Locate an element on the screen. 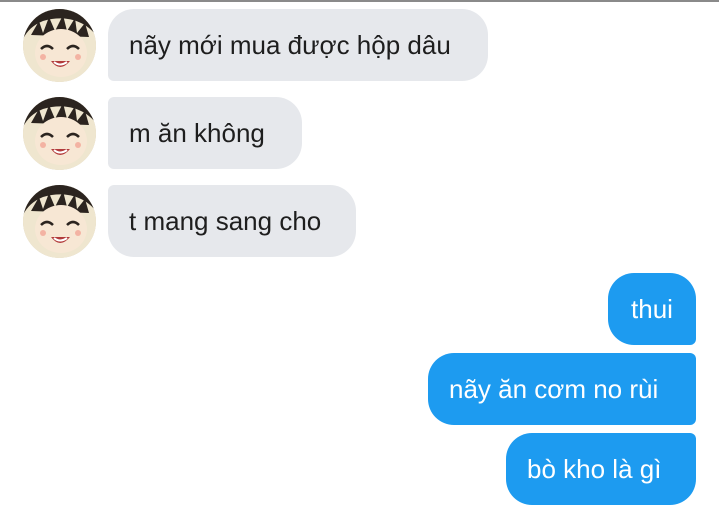  top-divider is located at coordinates (359, 1).